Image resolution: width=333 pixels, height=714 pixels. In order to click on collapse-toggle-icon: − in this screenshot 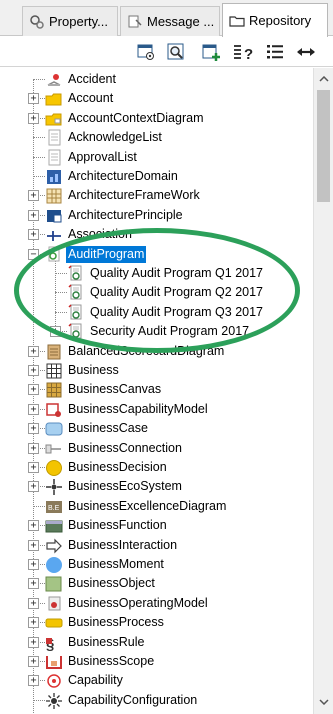, I will do `click(33, 254)`.